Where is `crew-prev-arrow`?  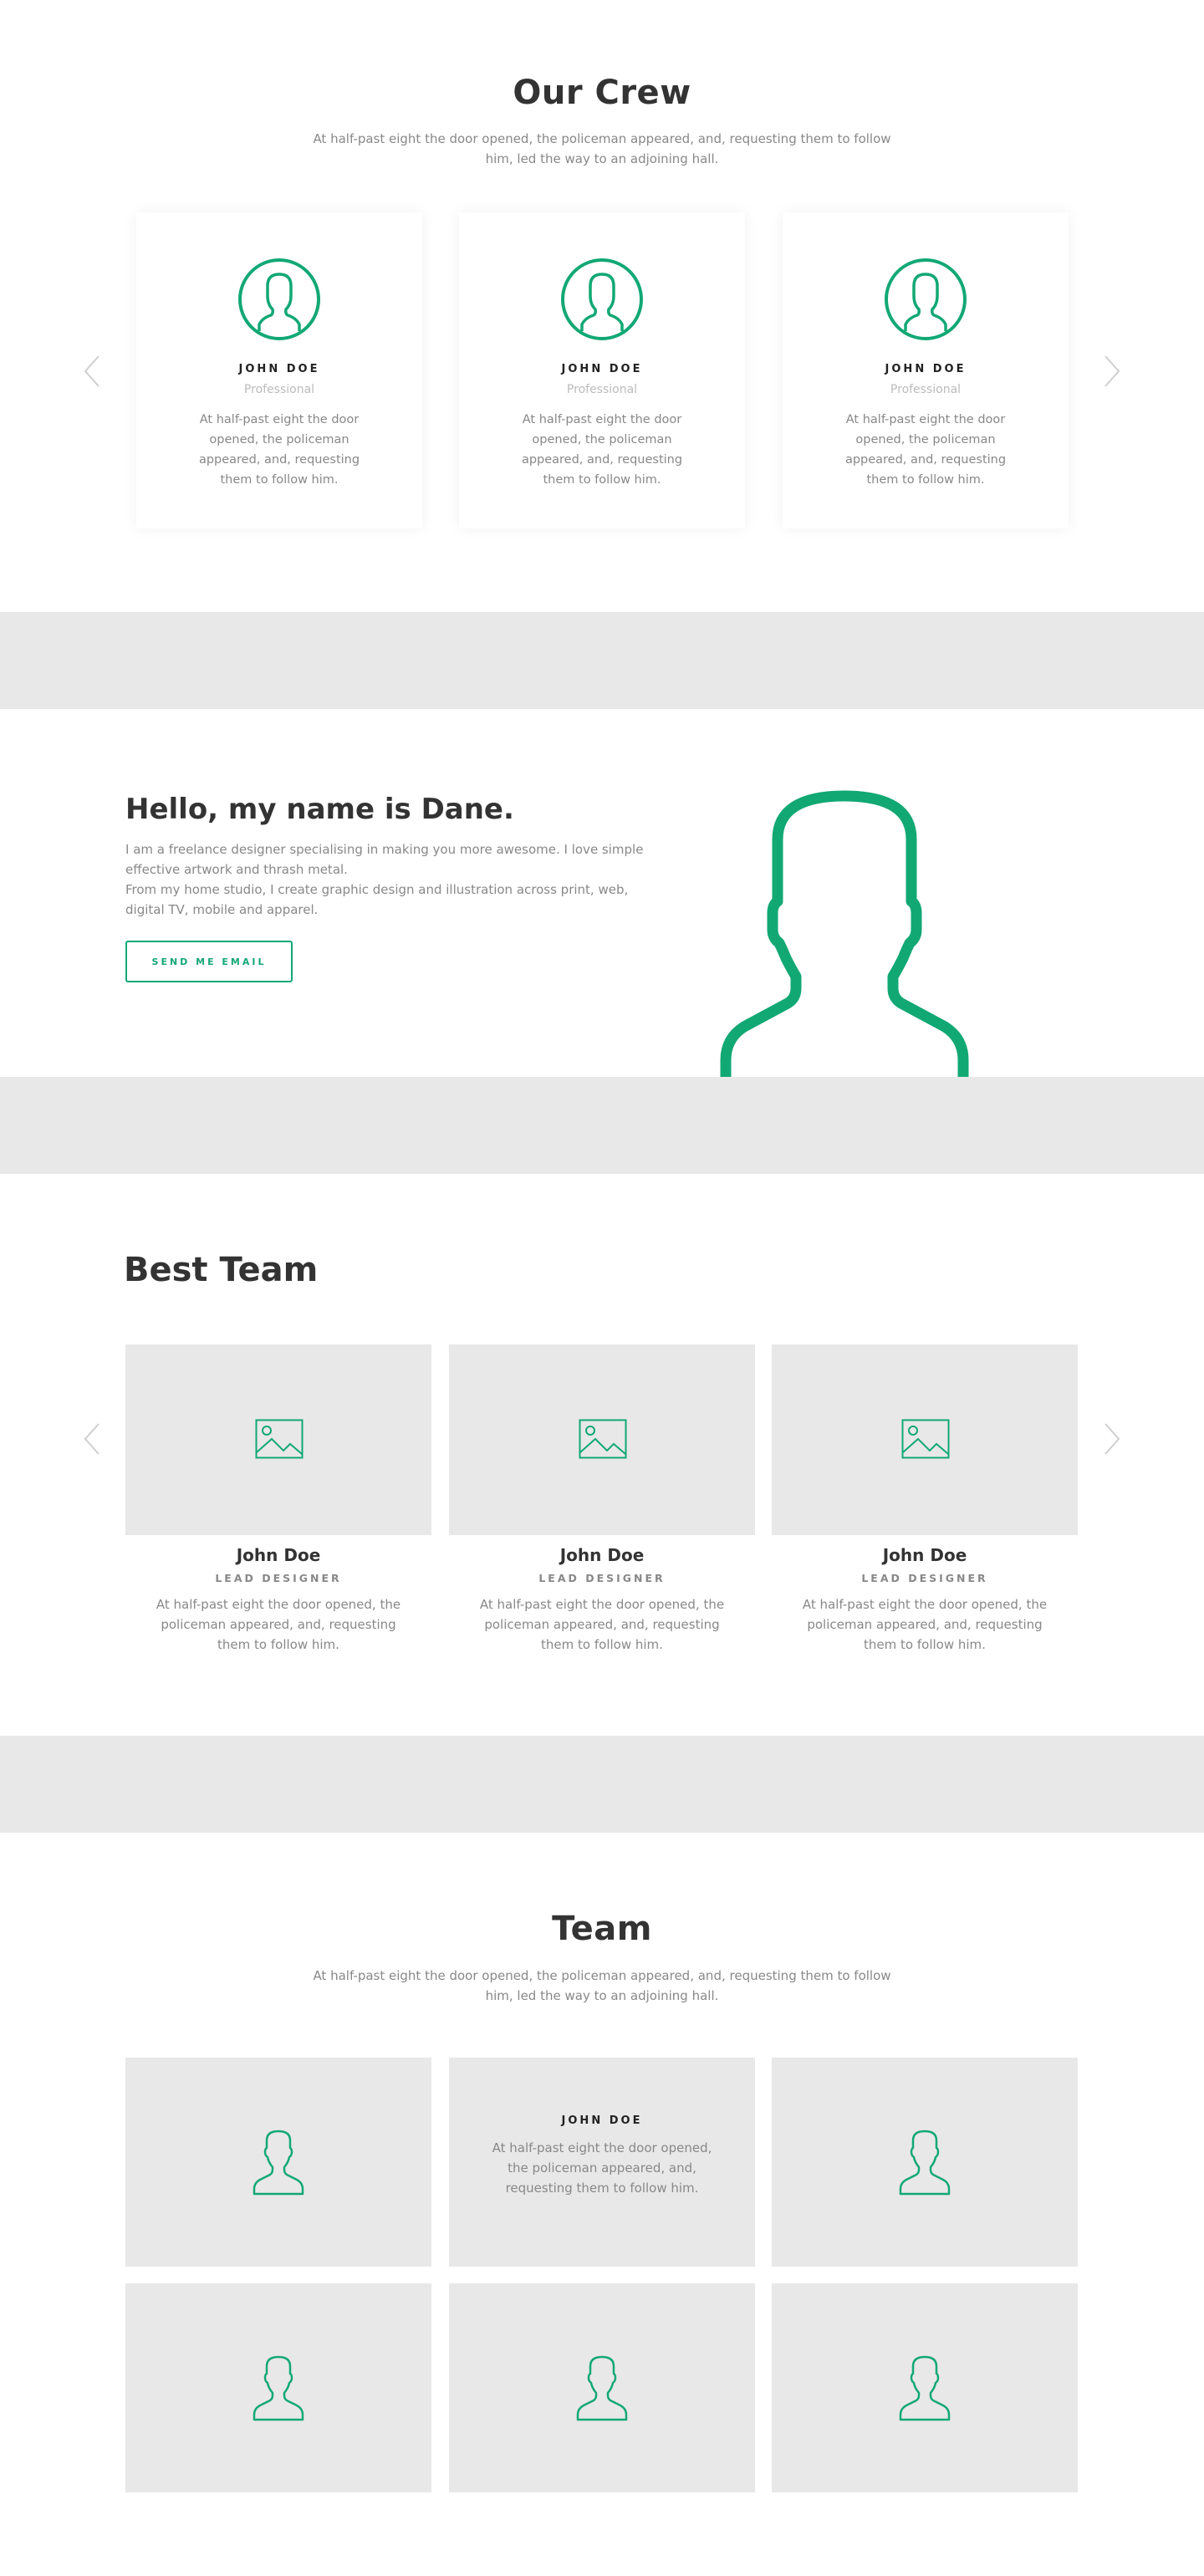 crew-prev-arrow is located at coordinates (92, 371).